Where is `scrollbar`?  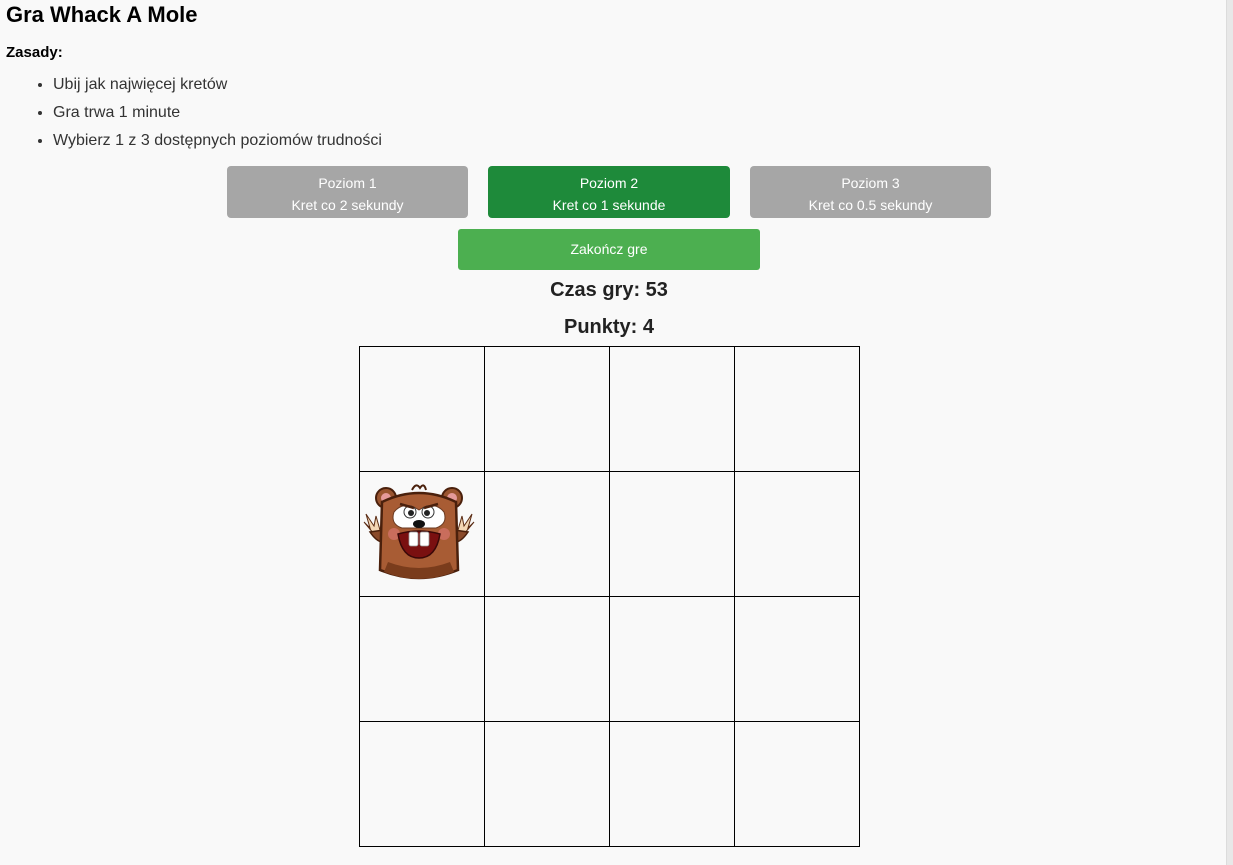
scrollbar is located at coordinates (1229, 432).